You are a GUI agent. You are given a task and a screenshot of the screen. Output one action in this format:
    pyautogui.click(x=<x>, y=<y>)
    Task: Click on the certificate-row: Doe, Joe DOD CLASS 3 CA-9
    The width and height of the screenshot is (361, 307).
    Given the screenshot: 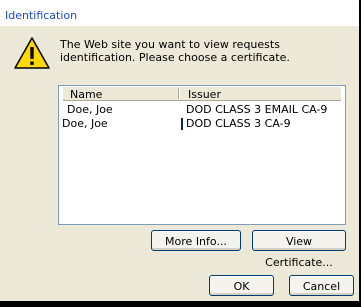 What is the action you would take?
    pyautogui.click(x=201, y=123)
    